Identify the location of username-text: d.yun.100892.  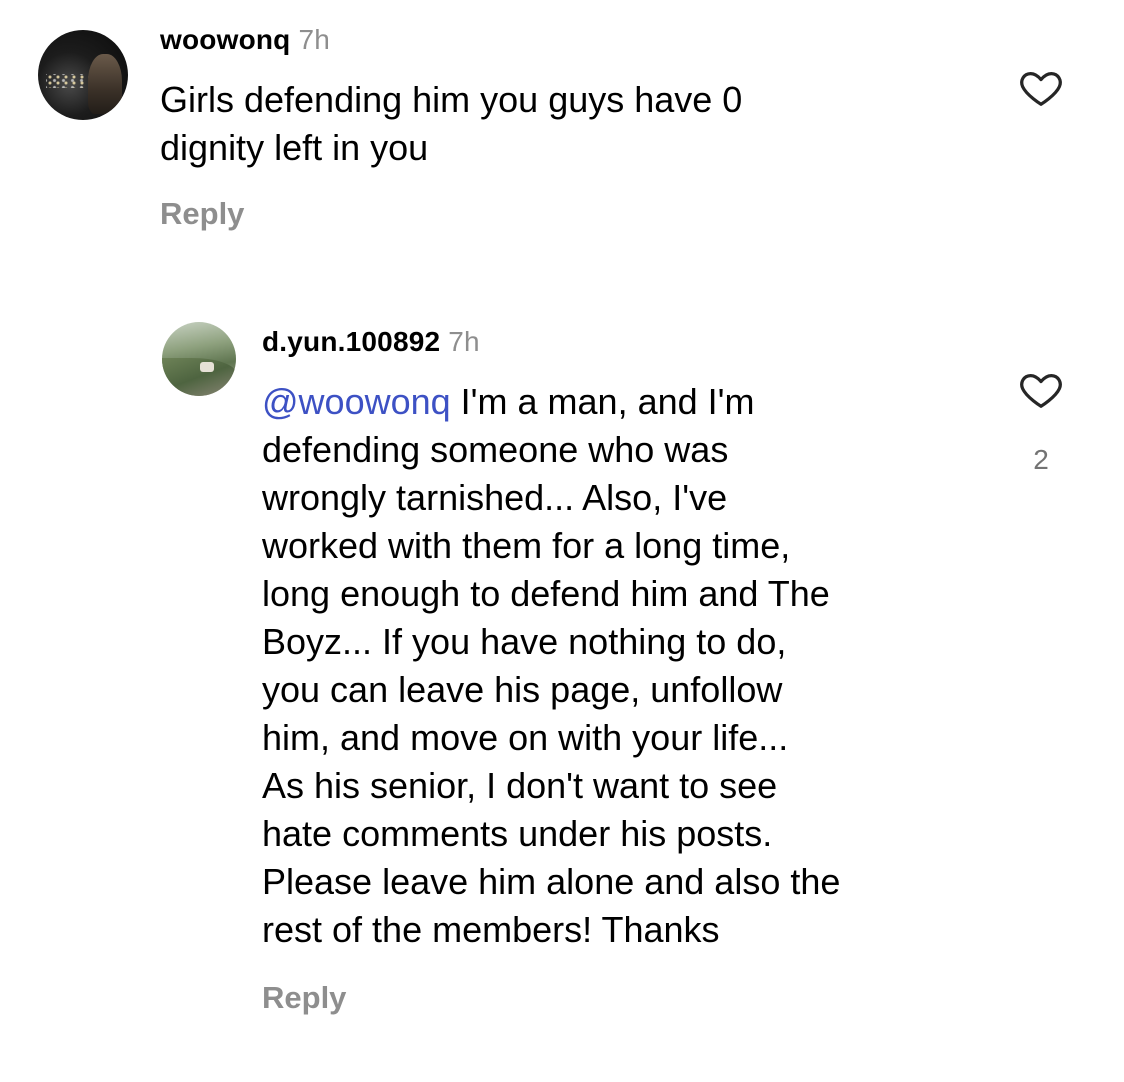
(351, 341).